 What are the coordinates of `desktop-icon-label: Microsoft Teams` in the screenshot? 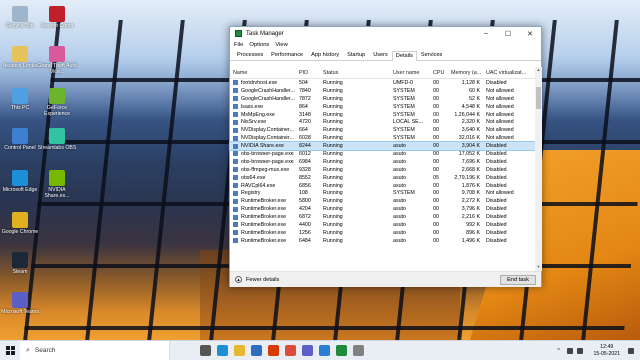 It's located at (20, 312).